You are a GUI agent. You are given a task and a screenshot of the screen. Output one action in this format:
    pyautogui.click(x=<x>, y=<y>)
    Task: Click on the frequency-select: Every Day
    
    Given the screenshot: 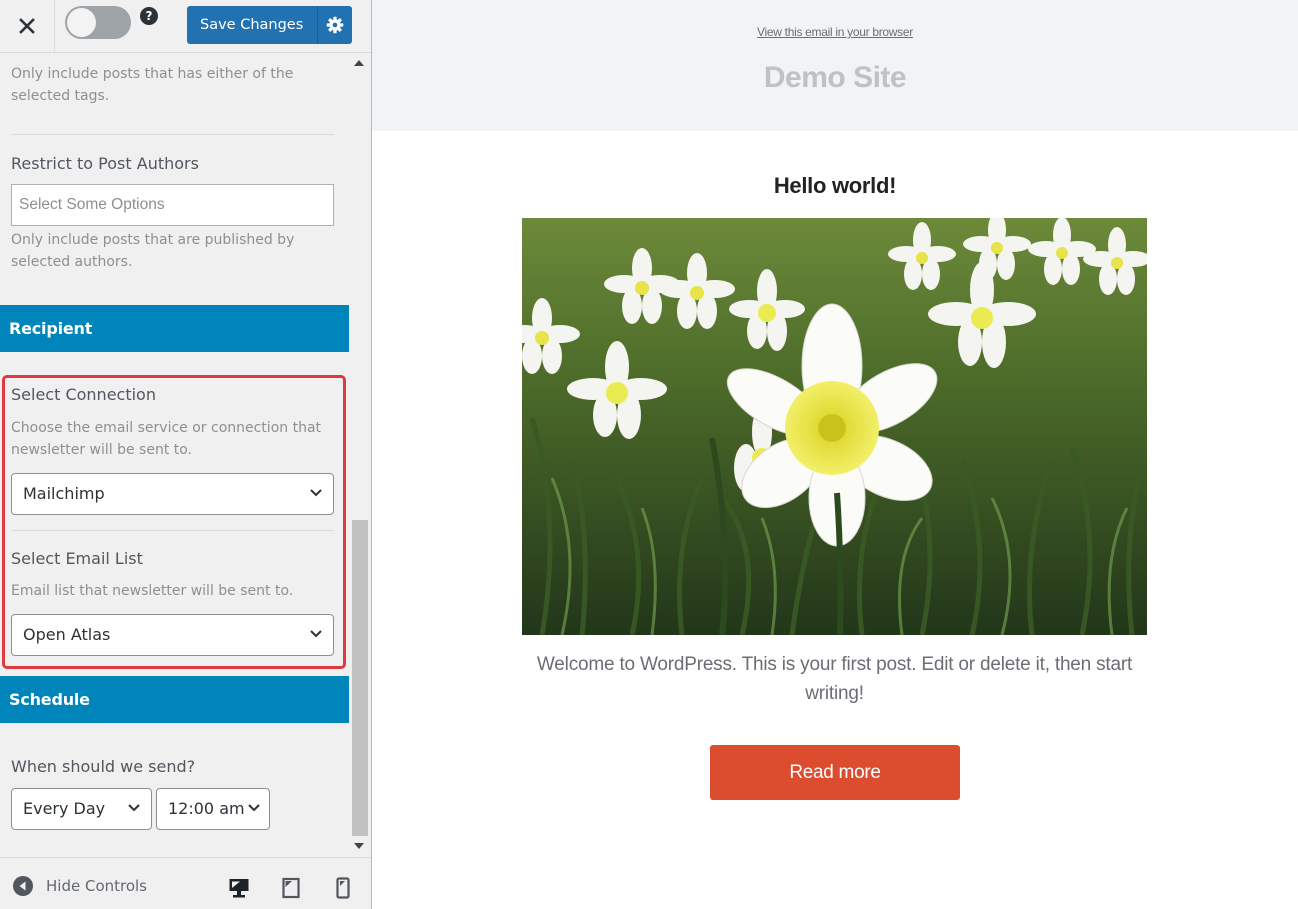 What is the action you would take?
    pyautogui.click(x=81, y=809)
    